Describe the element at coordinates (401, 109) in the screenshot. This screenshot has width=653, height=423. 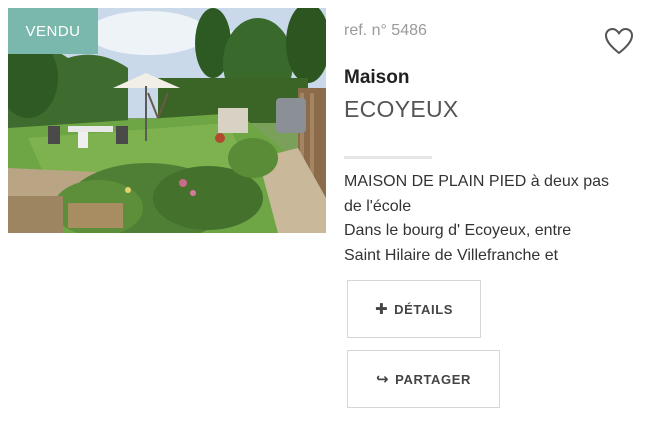
I see `property-city: ECOYEUX` at that location.